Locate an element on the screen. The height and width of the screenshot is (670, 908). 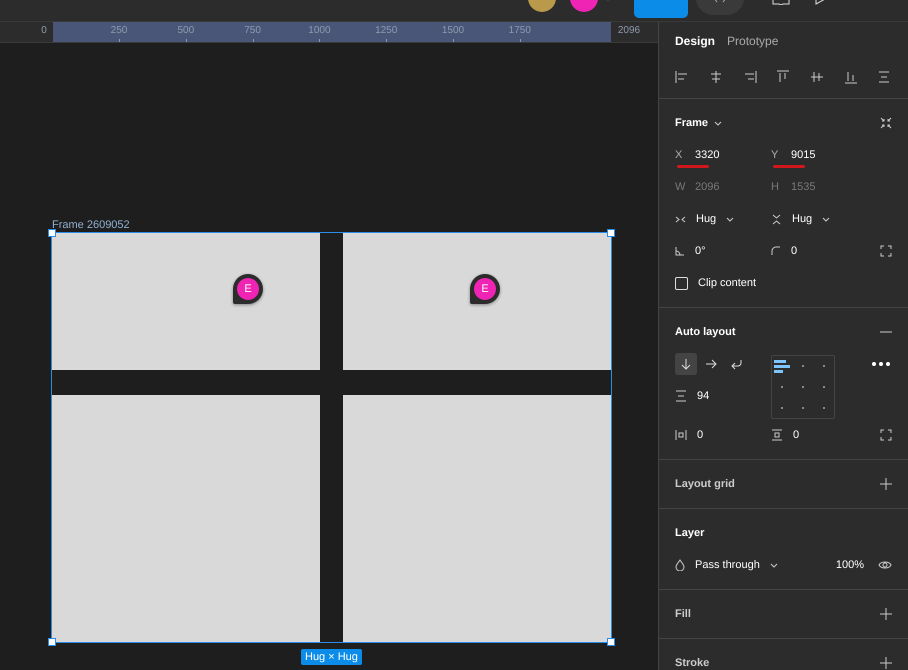
eye-icon is located at coordinates (885, 565).